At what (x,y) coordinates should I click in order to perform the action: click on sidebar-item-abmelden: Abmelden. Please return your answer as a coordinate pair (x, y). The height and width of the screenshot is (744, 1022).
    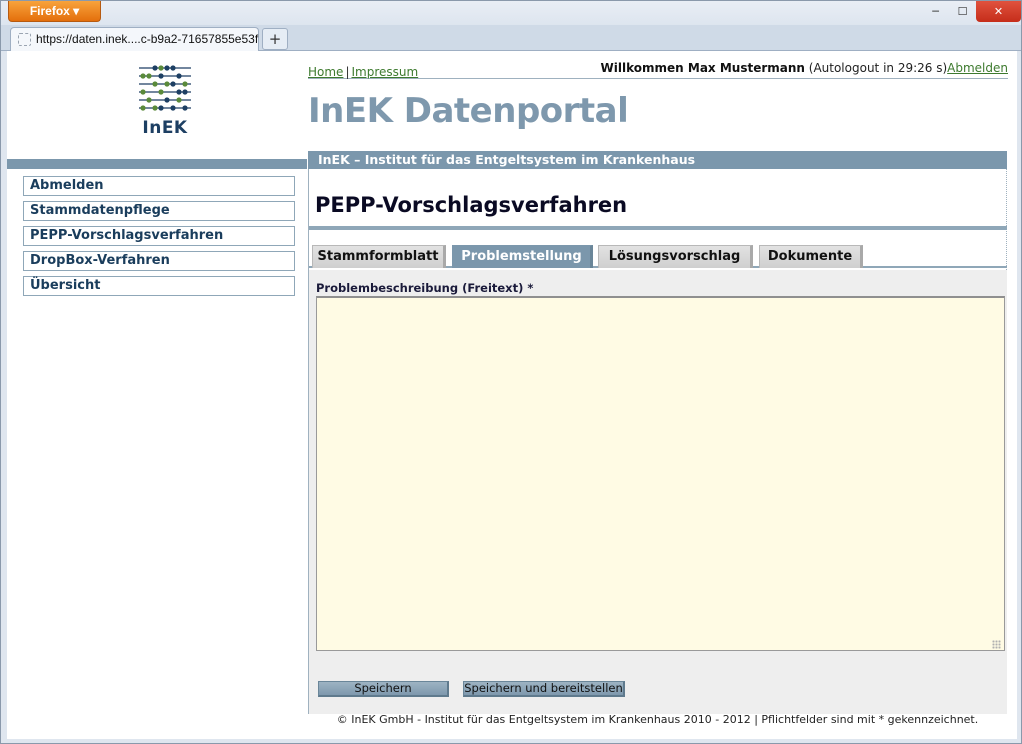
    Looking at the image, I should click on (159, 186).